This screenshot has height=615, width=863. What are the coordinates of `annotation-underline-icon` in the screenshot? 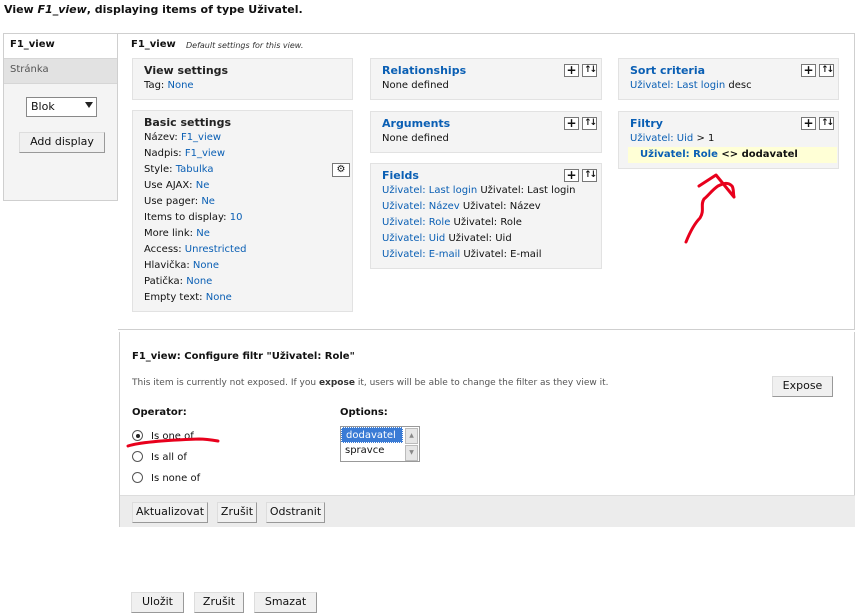 It's located at (173, 442).